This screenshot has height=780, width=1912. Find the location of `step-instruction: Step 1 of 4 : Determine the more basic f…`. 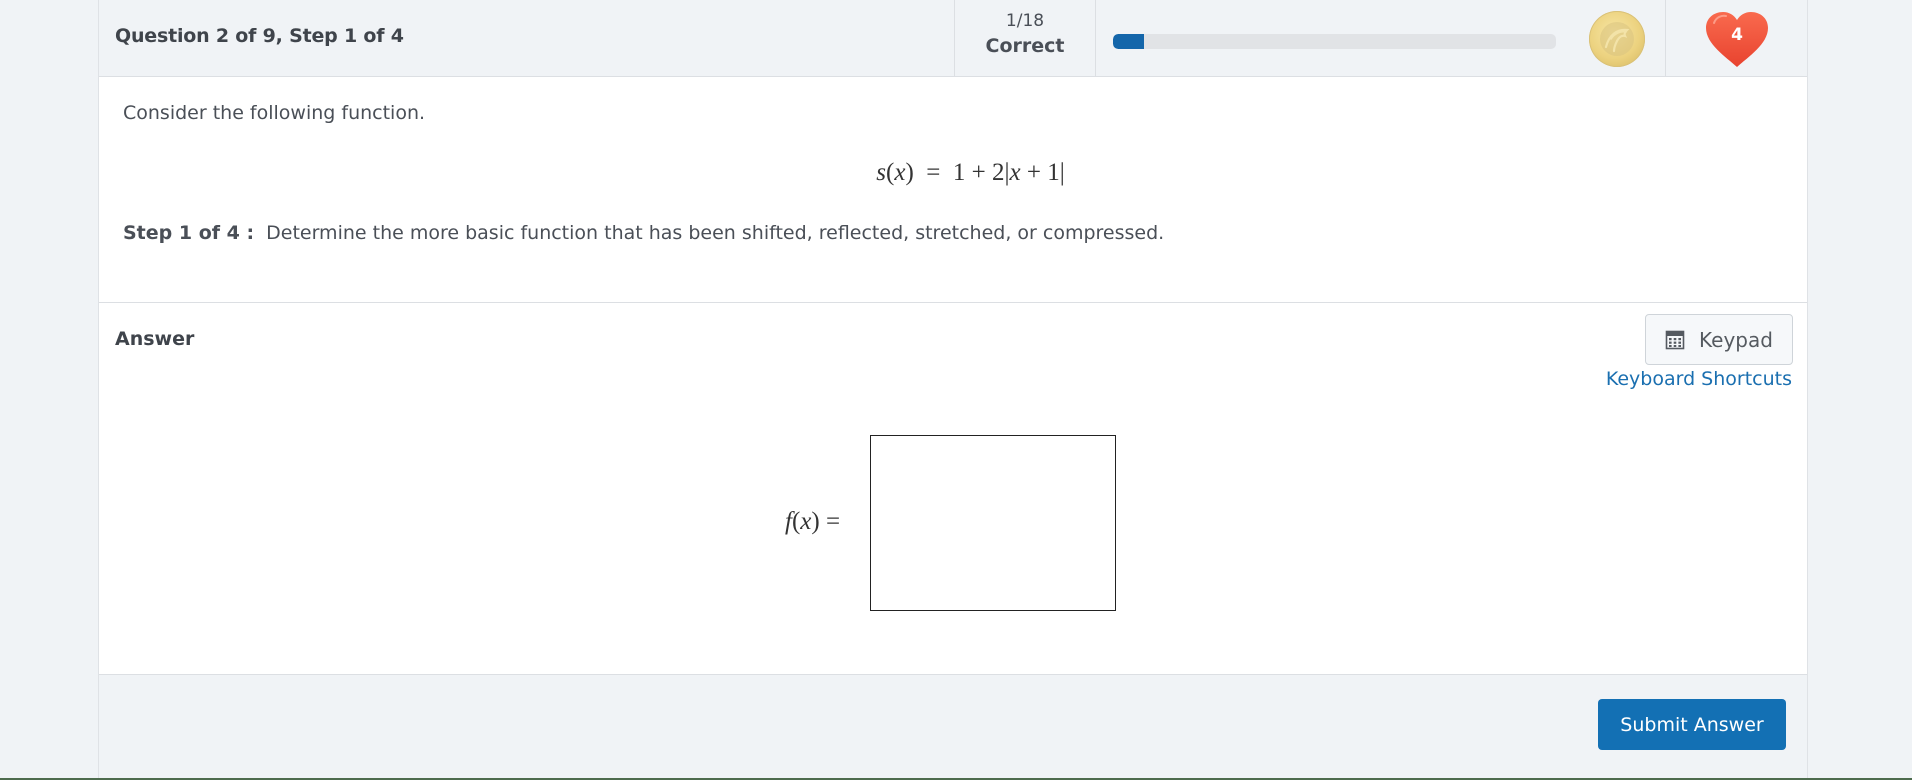

step-instruction: Step 1 of 4 : Determine the more basic f… is located at coordinates (643, 233).